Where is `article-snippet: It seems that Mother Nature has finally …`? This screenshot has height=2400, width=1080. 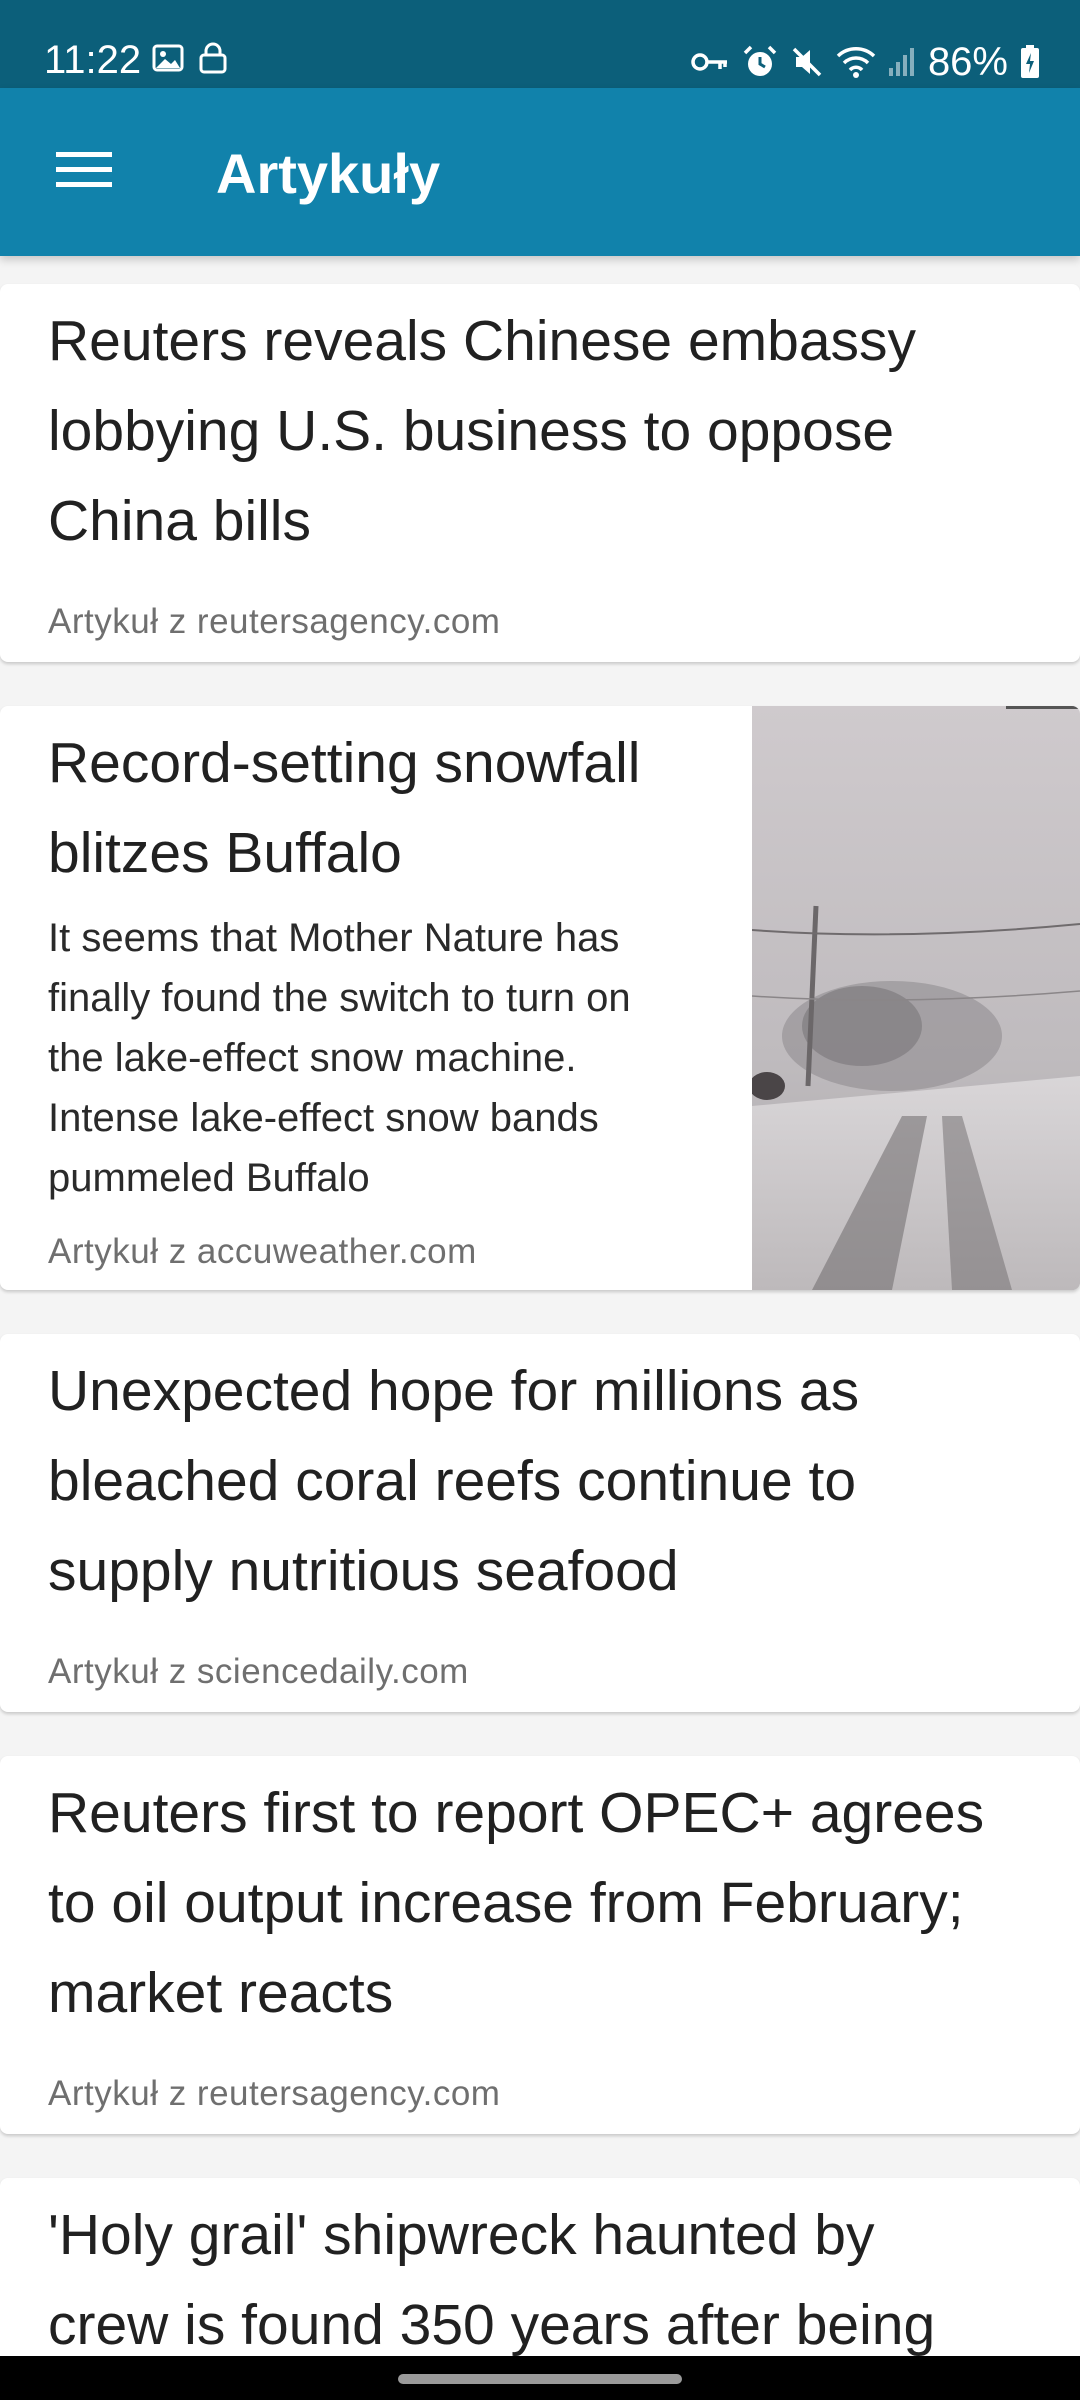 article-snippet: It seems that Mother Nature has finally … is located at coordinates (339, 1058).